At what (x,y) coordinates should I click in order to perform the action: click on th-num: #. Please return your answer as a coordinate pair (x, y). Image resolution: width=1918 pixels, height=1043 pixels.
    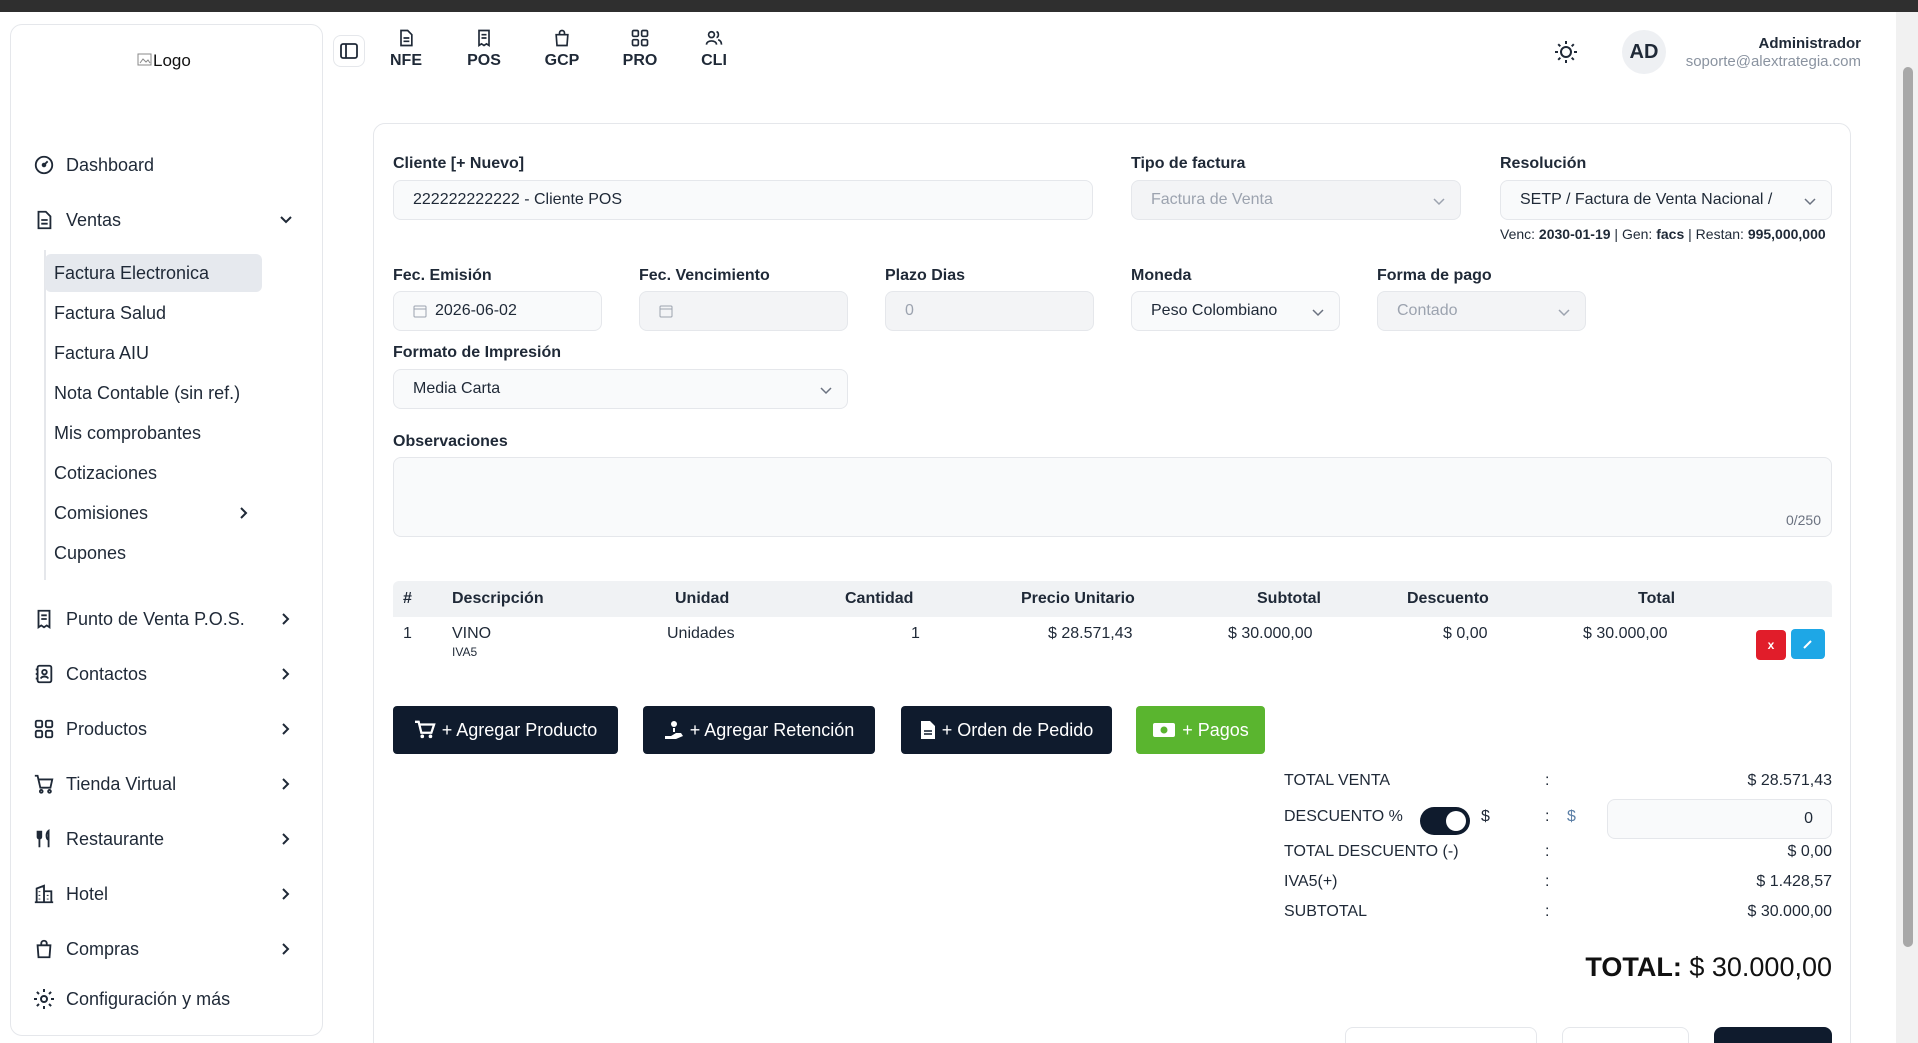
    Looking at the image, I should click on (407, 598).